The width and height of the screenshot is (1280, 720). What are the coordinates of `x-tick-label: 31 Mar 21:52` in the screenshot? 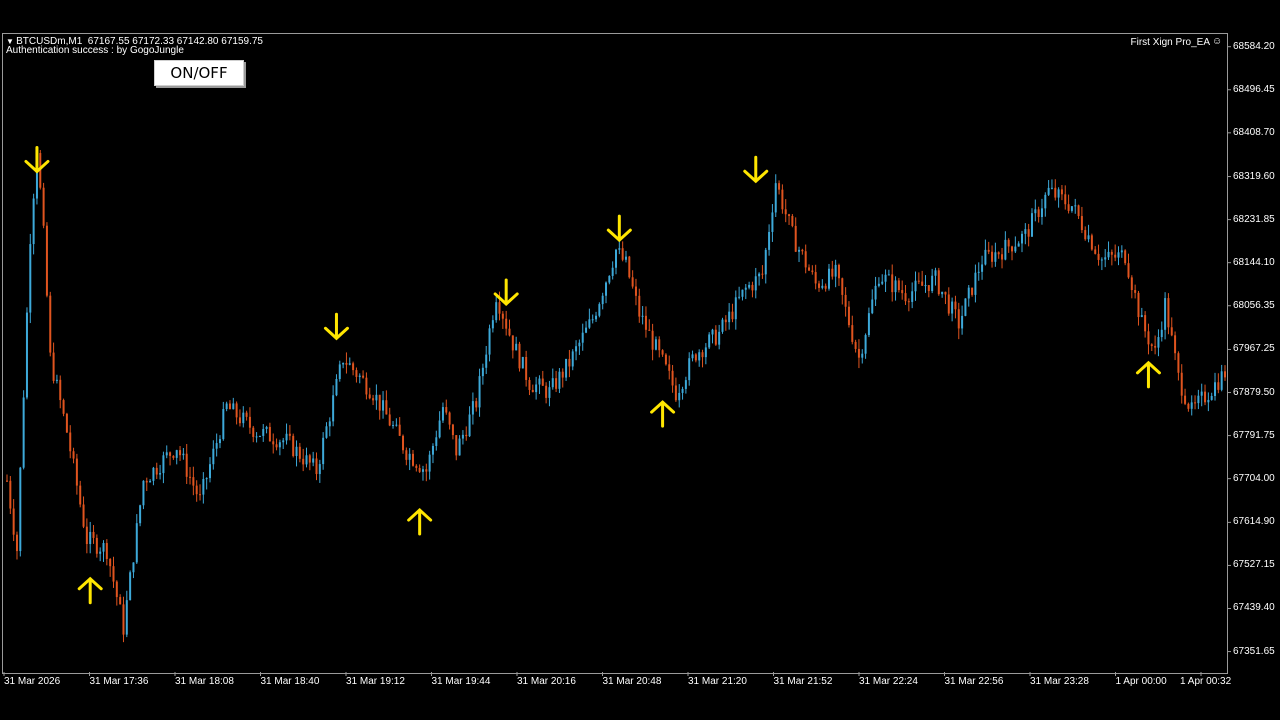 It's located at (803, 681).